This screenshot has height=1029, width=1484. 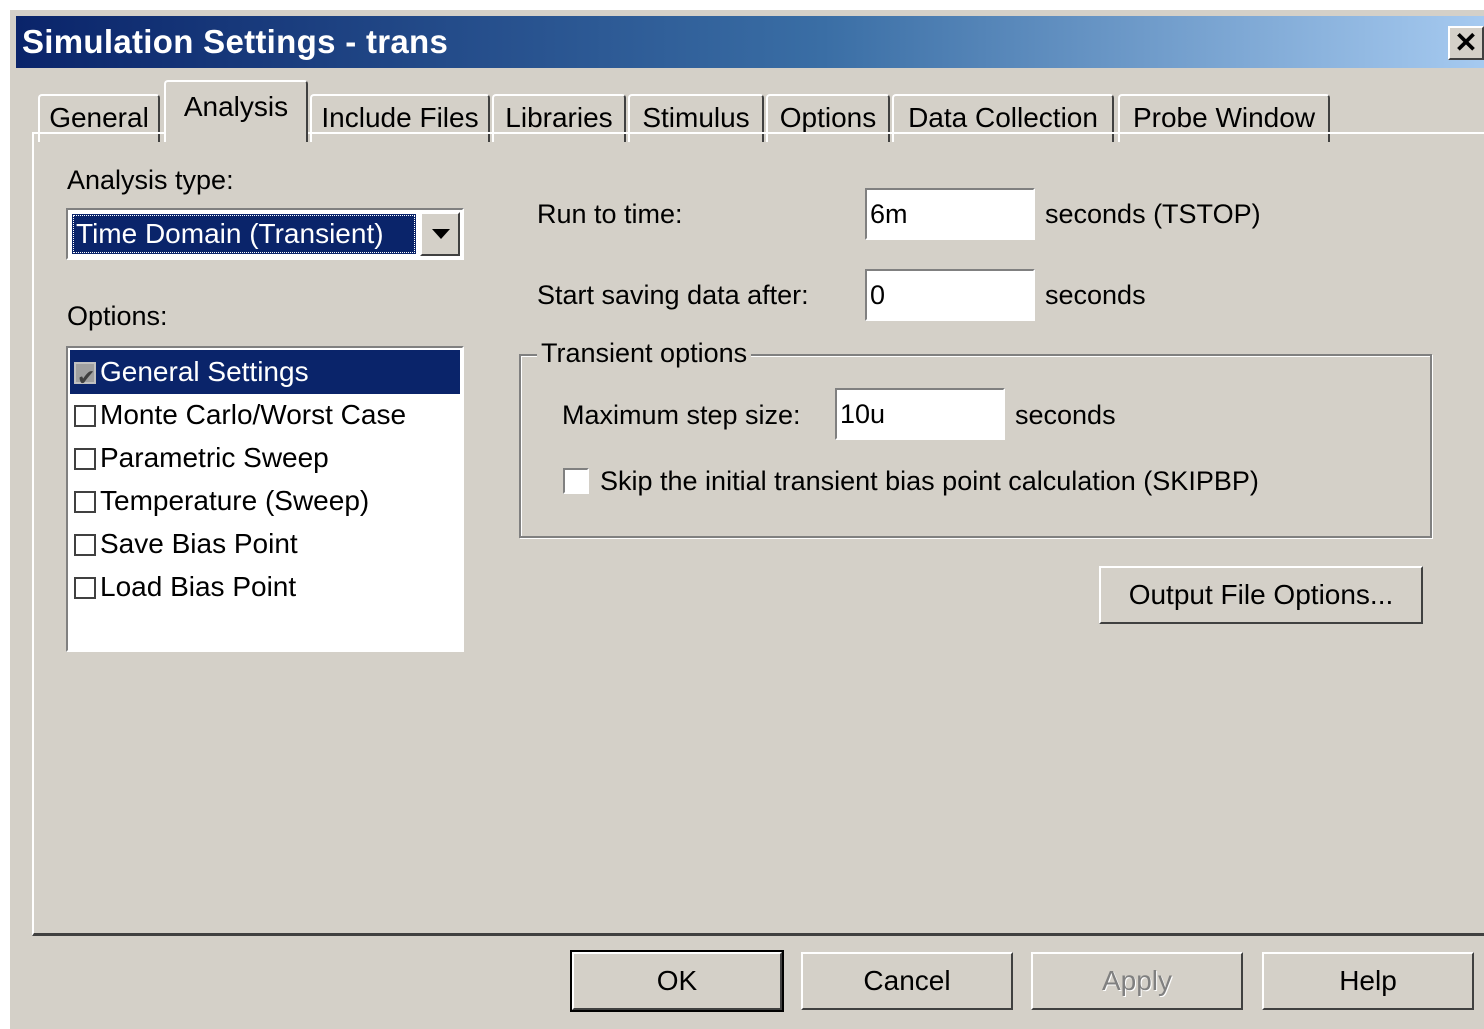 I want to click on close-button: ✕, so click(x=1466, y=43).